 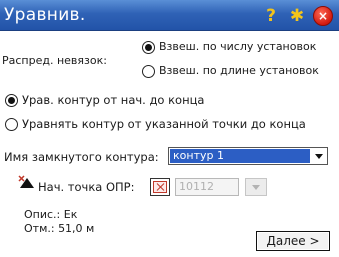 I want to click on distribution-option-count: Взвеш. по числу установок, so click(x=237, y=47).